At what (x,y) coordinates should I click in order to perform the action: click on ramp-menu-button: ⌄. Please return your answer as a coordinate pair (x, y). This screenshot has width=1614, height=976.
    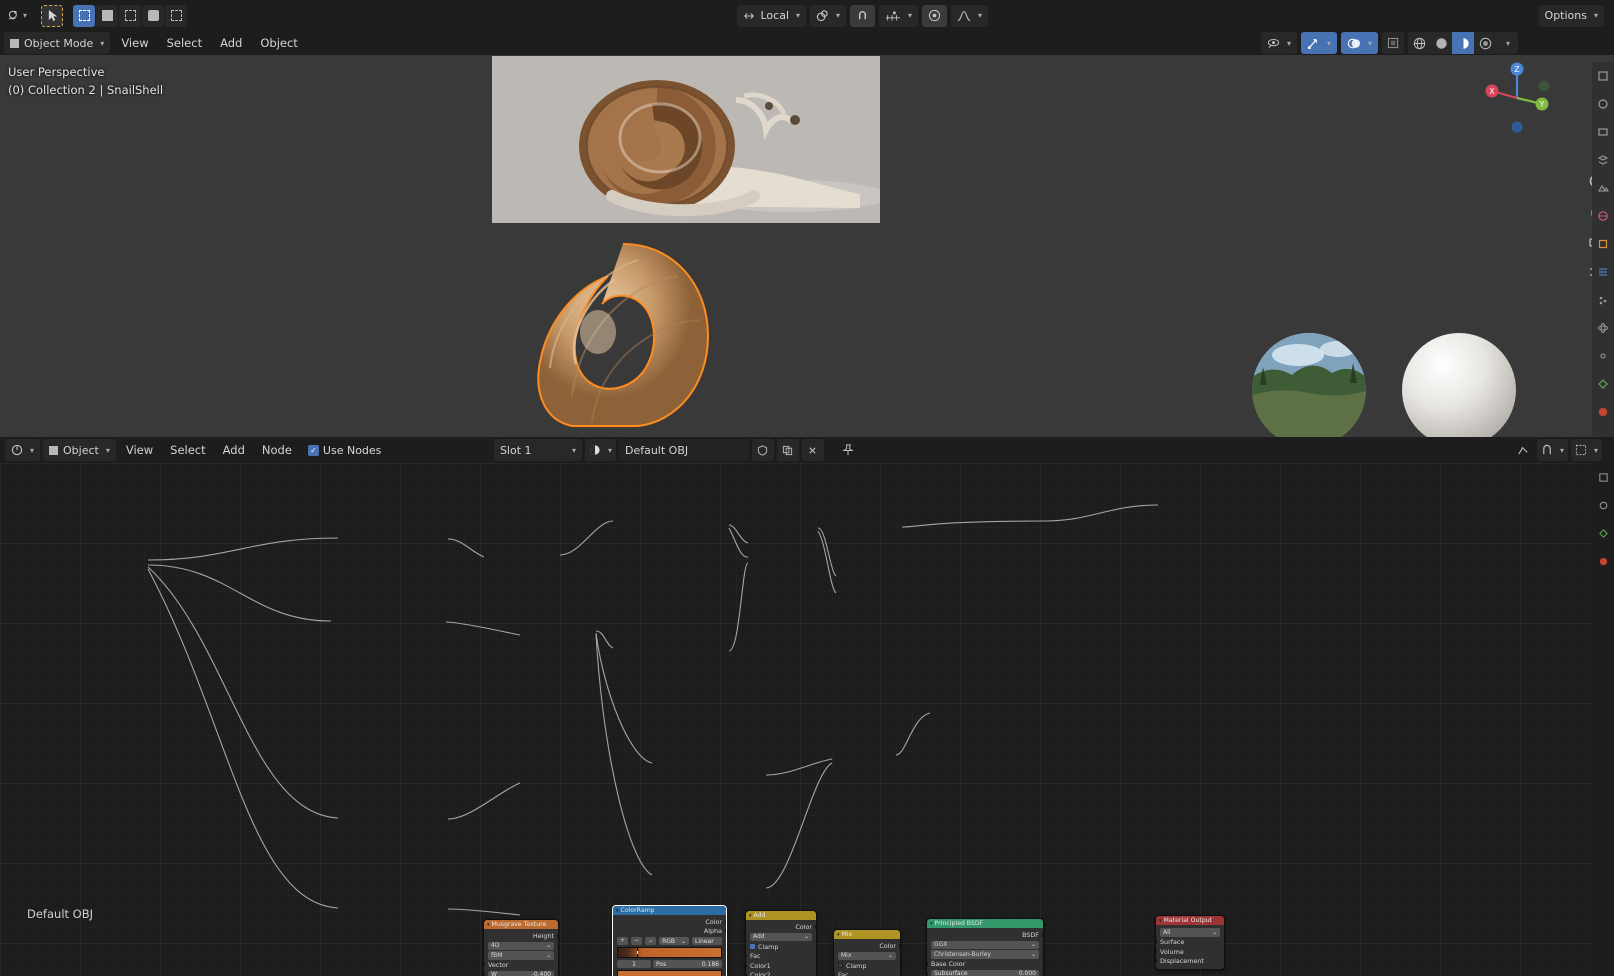
    Looking at the image, I should click on (651, 941).